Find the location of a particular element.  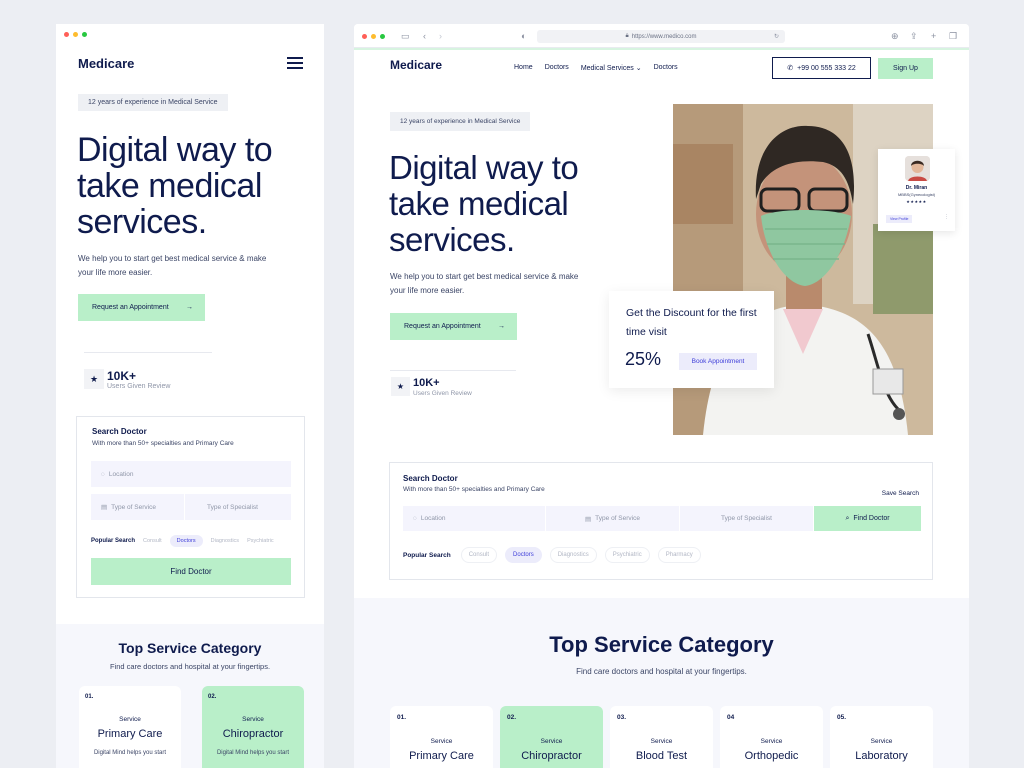

save-search-link: Save Search is located at coordinates (900, 493).